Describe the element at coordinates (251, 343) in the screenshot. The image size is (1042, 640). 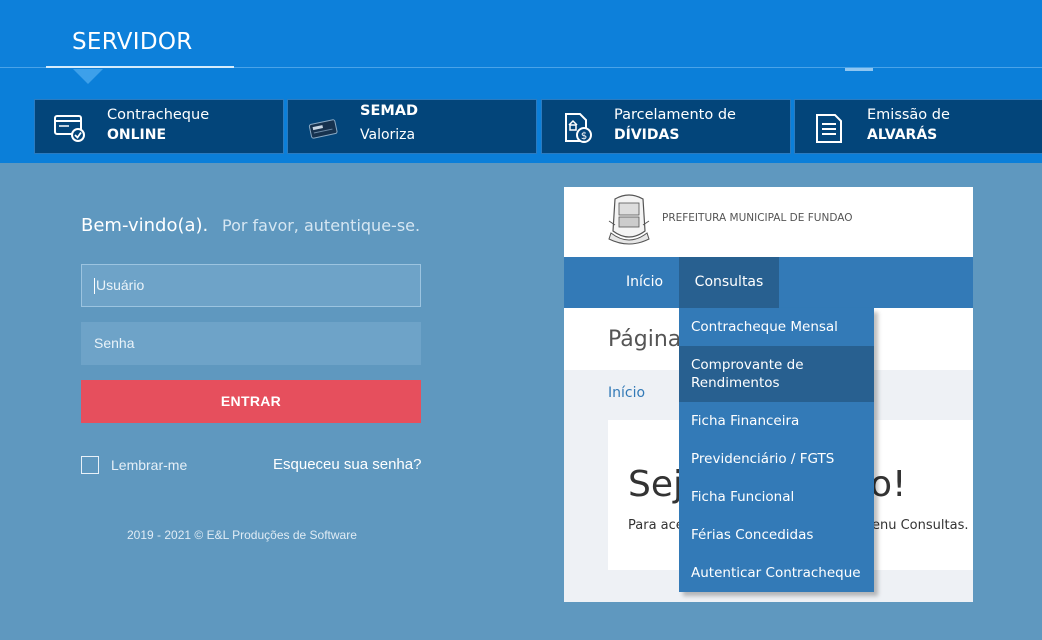
I see `password-input: Senha` at that location.